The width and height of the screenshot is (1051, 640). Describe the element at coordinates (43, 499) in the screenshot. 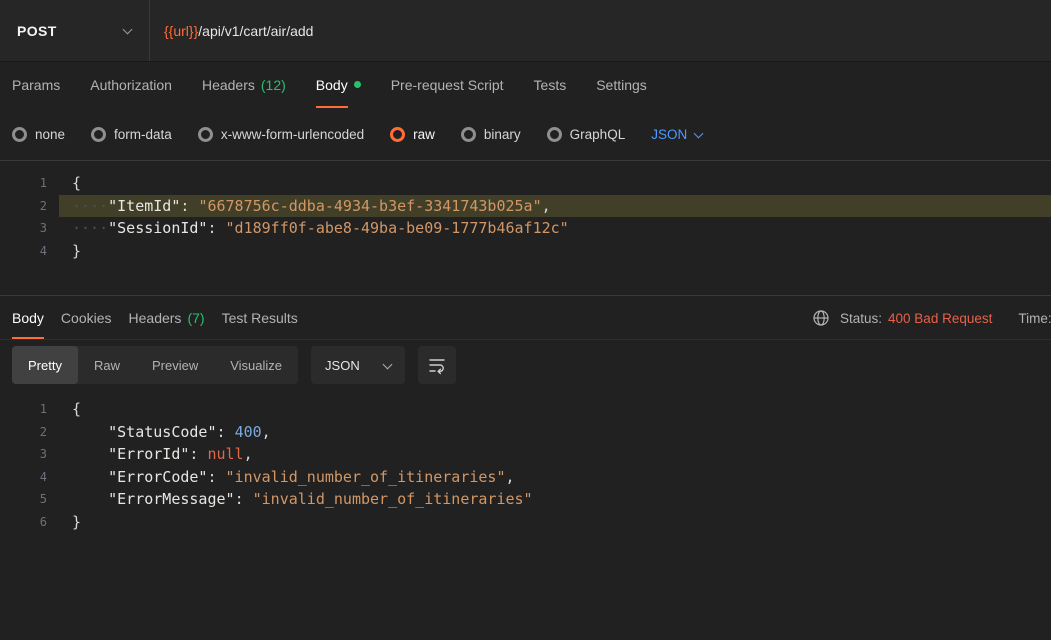

I see `line-number: 5` at that location.